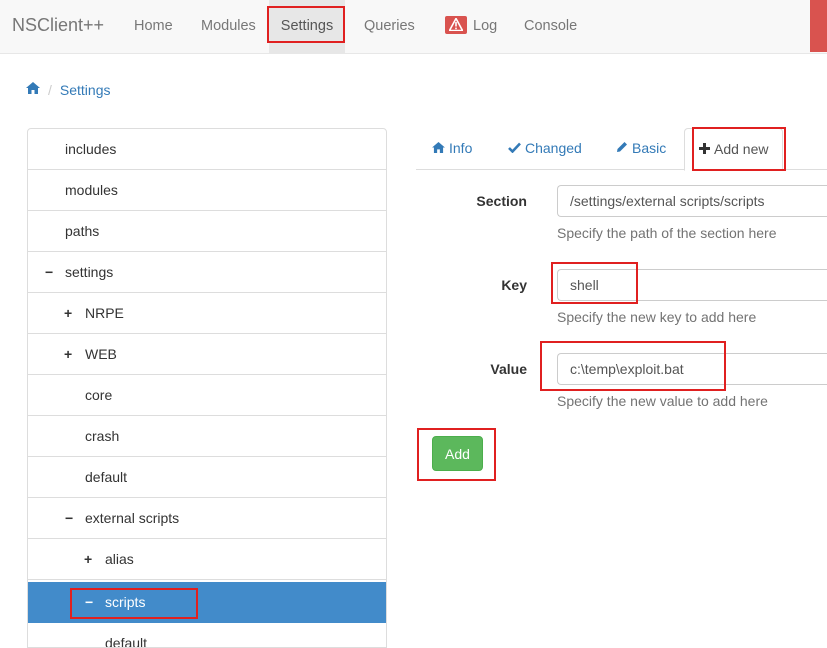 This screenshot has height=648, width=827. Describe the element at coordinates (207, 354) in the screenshot. I see `tree-item-web: + WEB` at that location.